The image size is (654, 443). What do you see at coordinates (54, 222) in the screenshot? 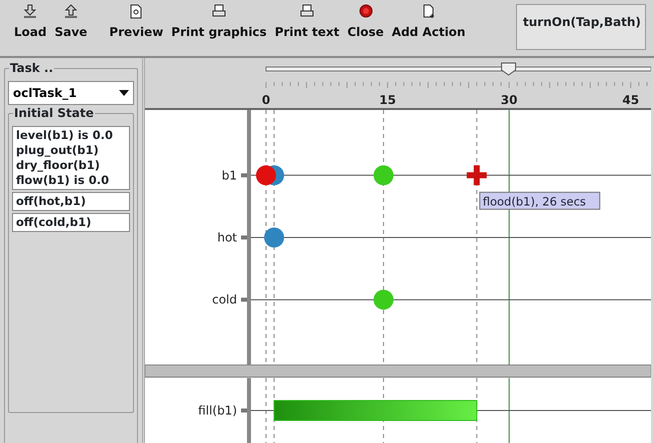
I see `state-text: off(cold,b1)` at bounding box center [54, 222].